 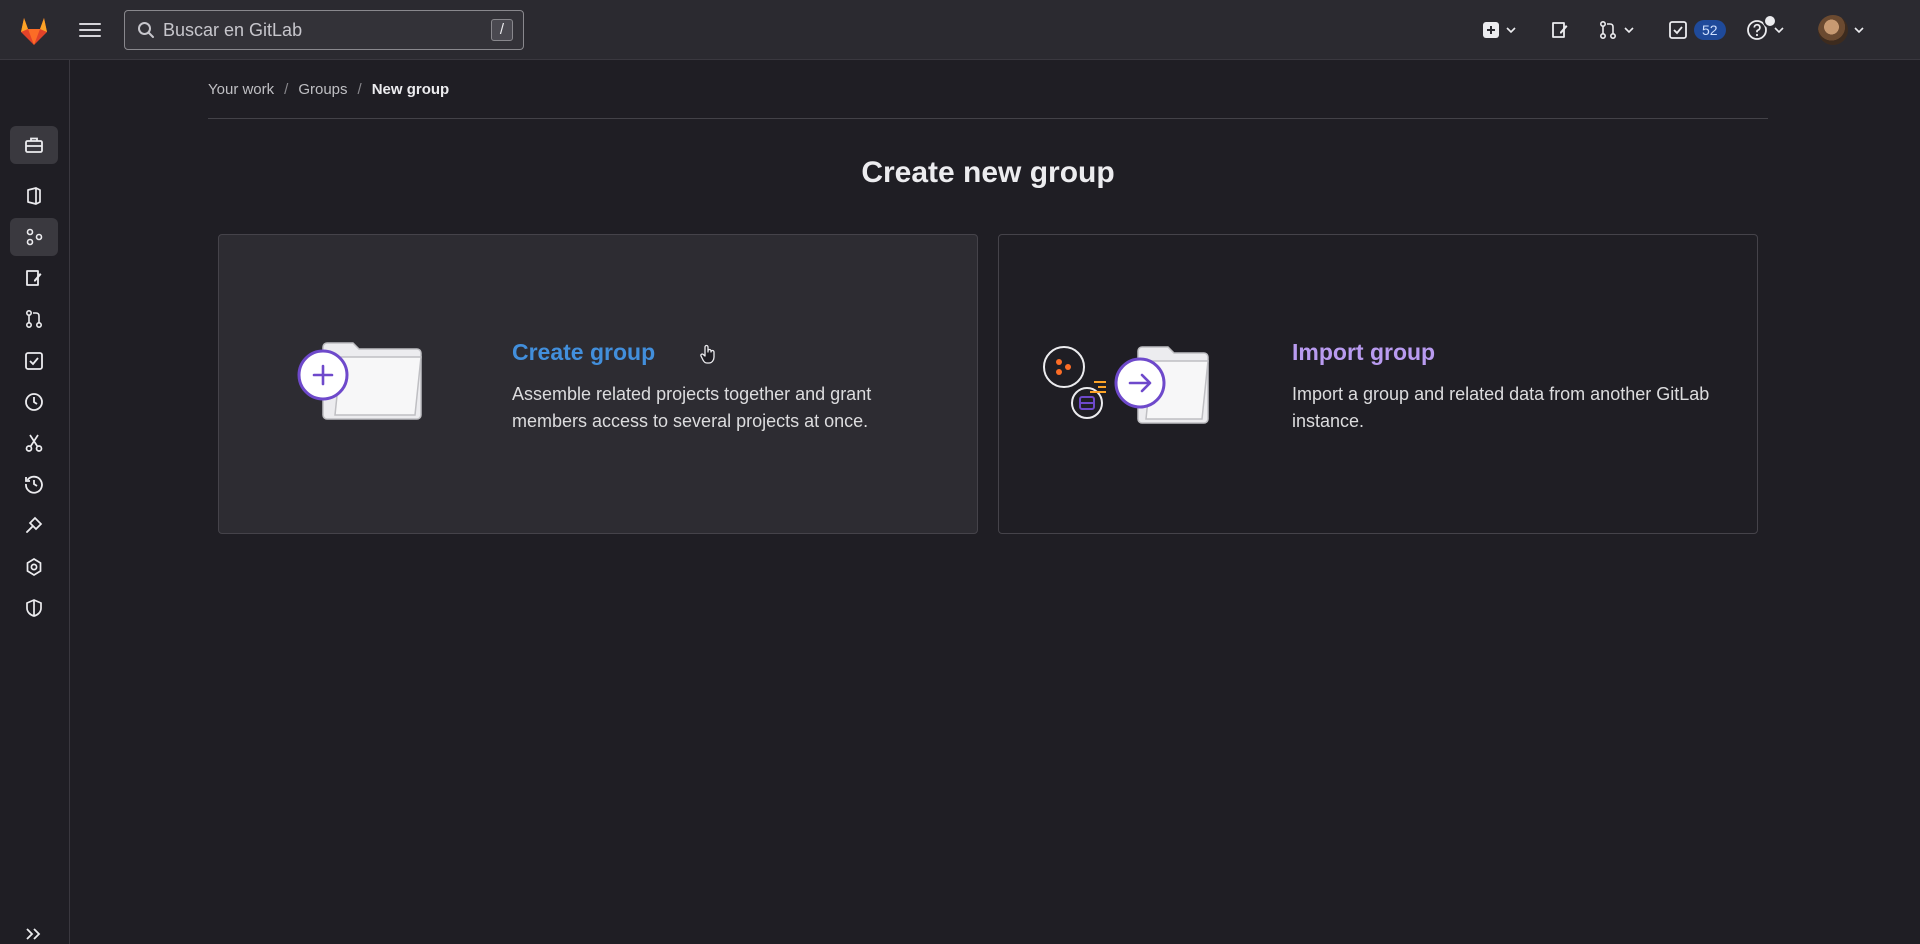 I want to click on gitlab-logo-icon, so click(x=34, y=30).